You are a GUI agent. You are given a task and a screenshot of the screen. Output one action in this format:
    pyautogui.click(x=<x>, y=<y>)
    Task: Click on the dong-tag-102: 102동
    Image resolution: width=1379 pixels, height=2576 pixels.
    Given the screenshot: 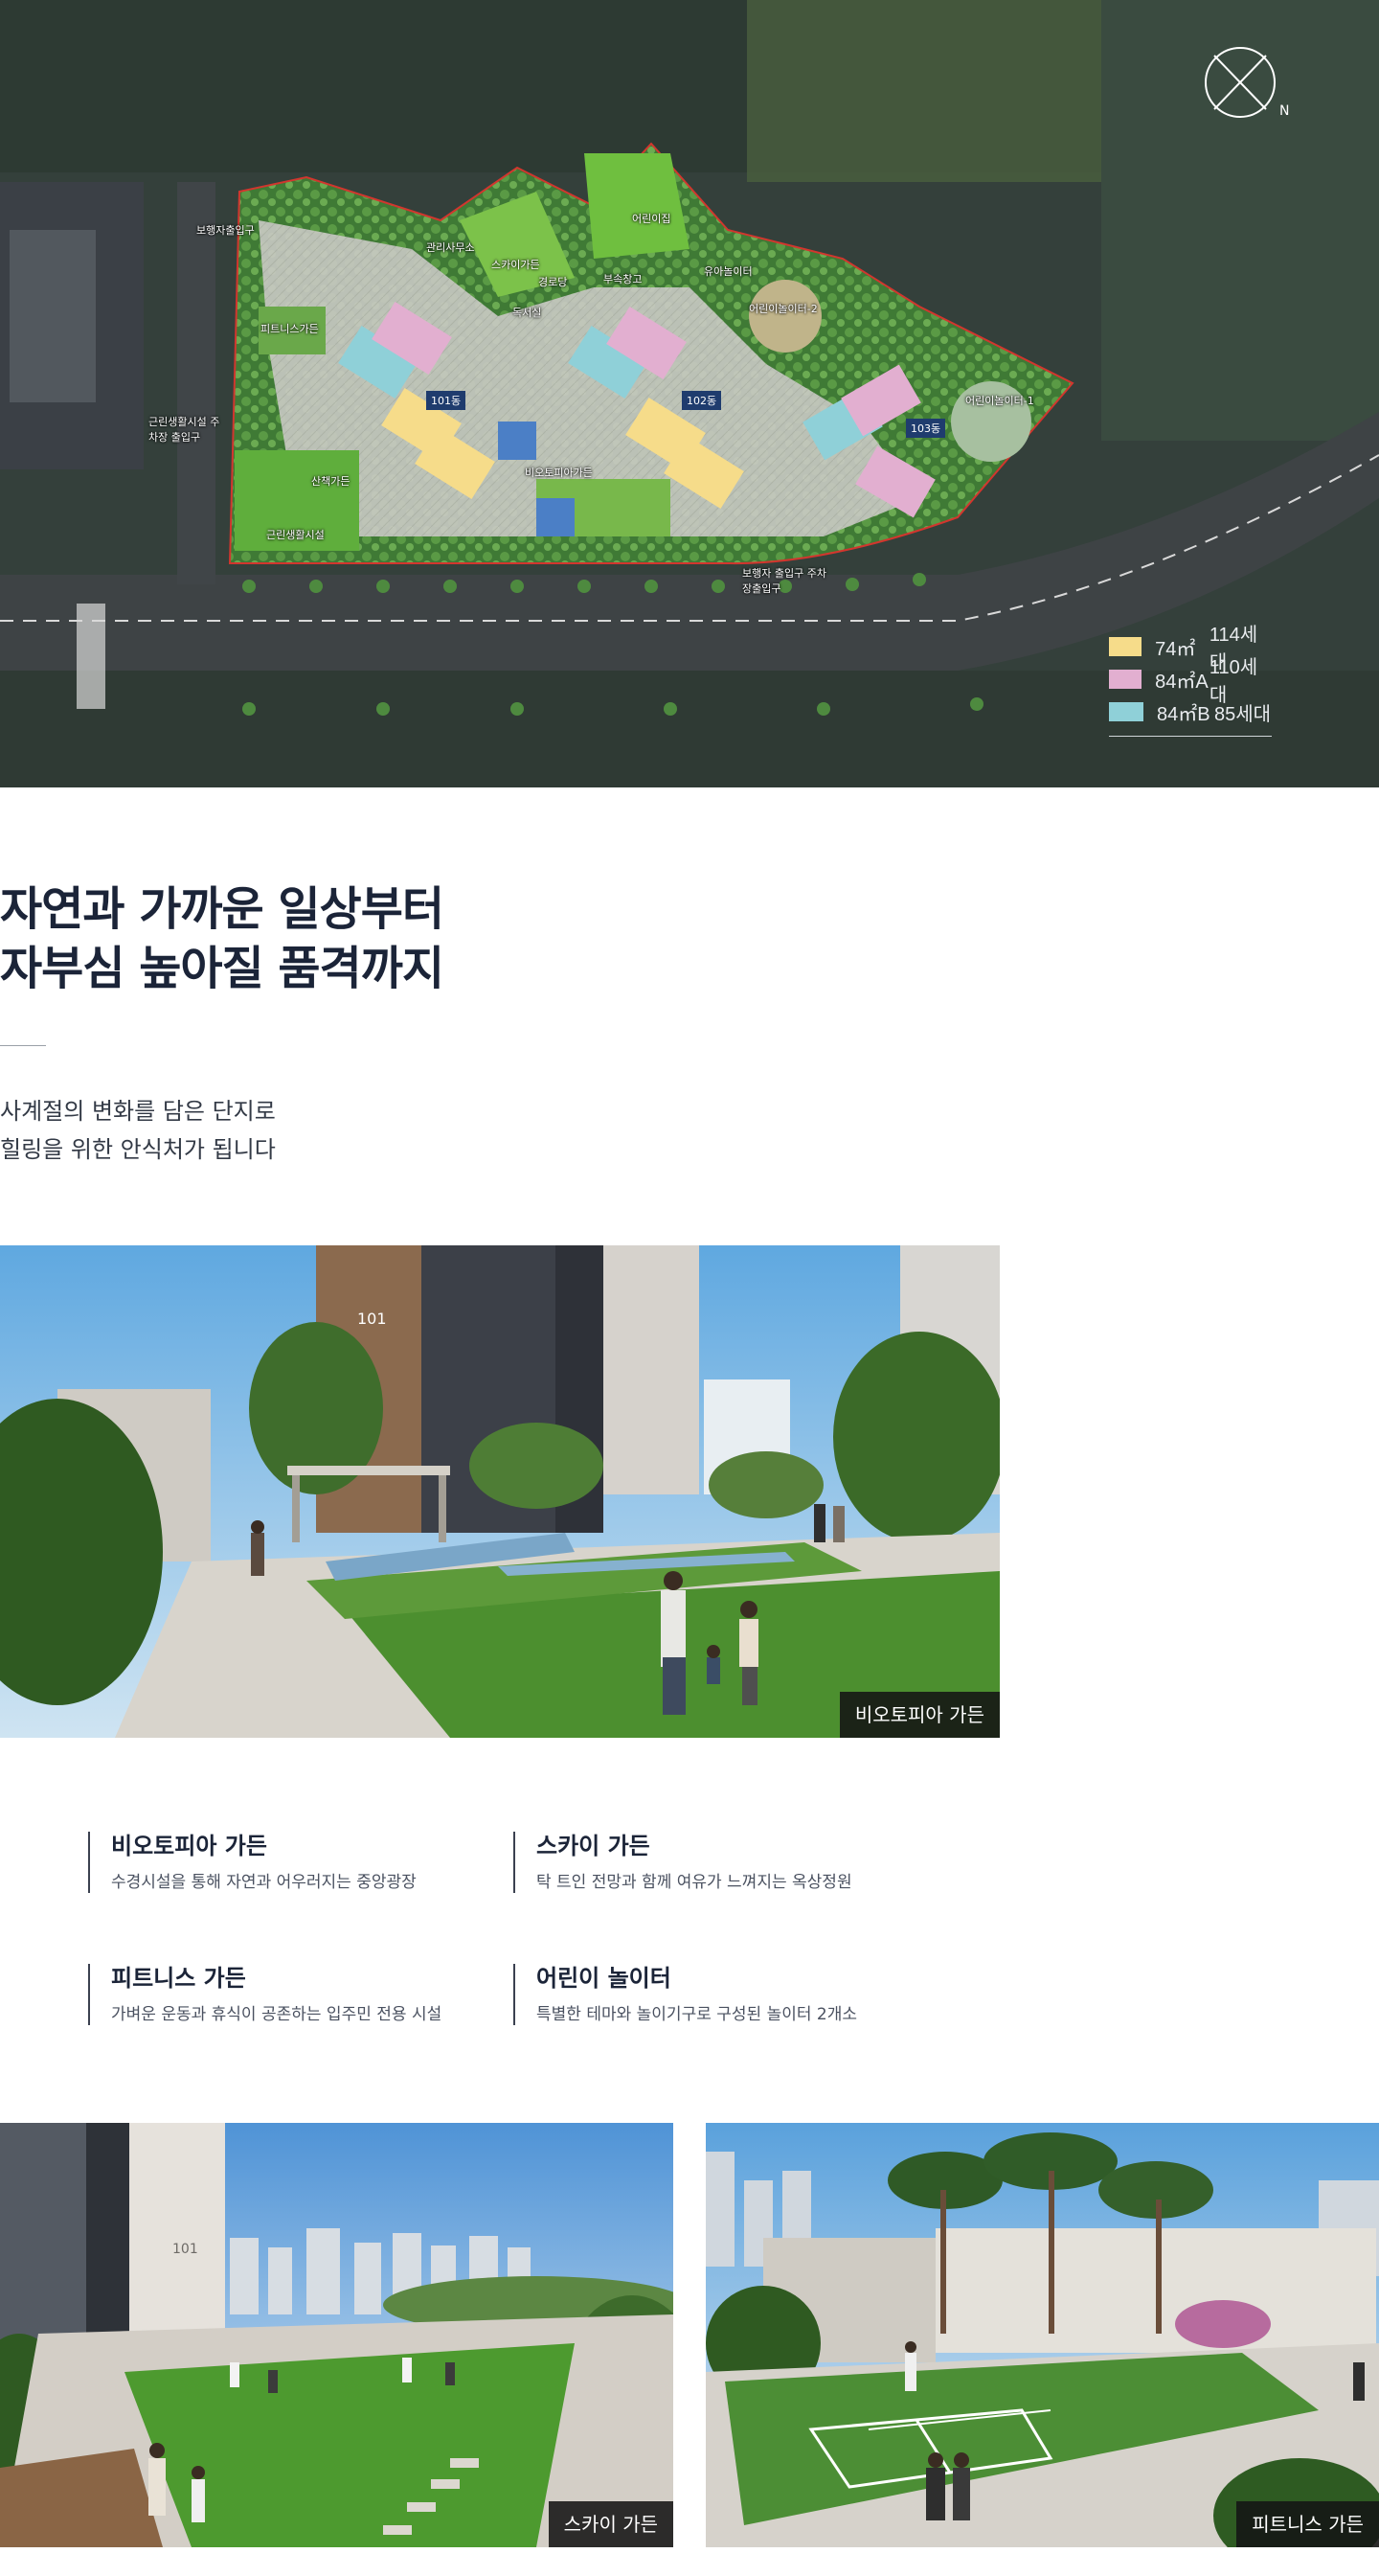 What is the action you would take?
    pyautogui.click(x=702, y=400)
    